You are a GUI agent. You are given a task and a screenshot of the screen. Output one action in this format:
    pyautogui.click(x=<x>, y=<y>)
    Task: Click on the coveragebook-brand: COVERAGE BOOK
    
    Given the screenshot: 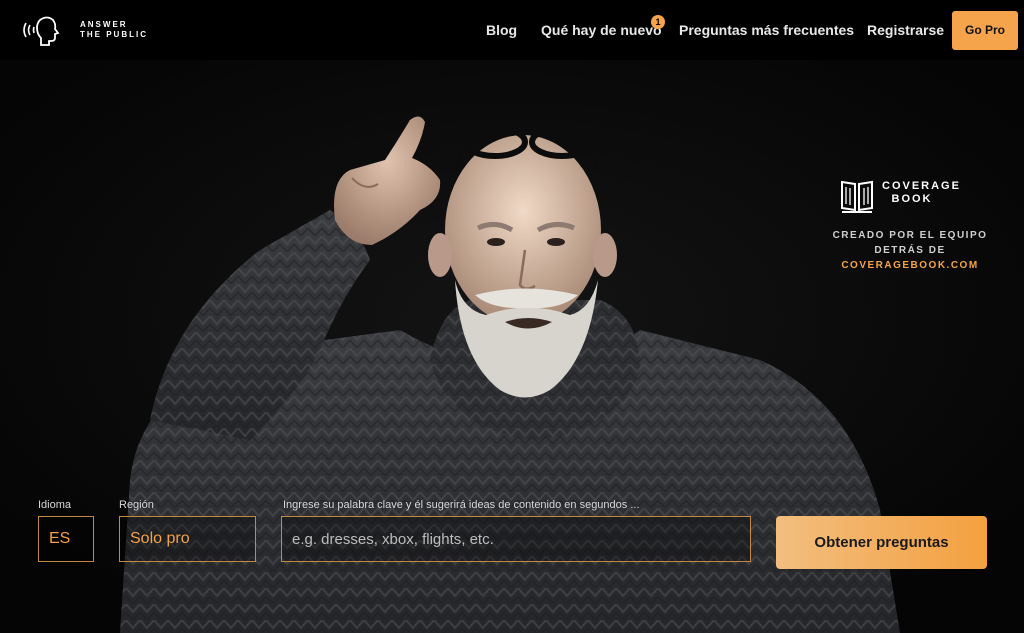 What is the action you would take?
    pyautogui.click(x=921, y=193)
    